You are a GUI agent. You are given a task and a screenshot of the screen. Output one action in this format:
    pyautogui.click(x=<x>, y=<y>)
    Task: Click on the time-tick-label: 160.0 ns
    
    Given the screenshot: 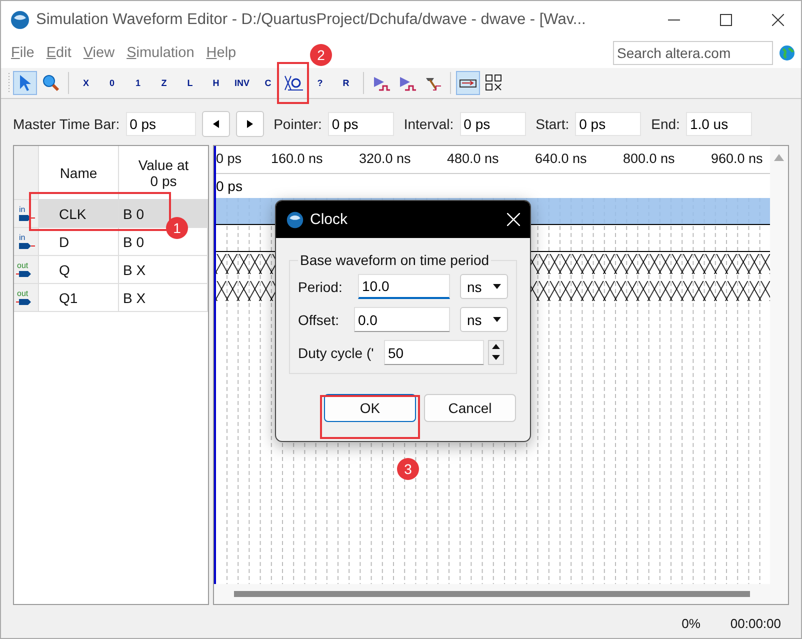 What is the action you would take?
    pyautogui.click(x=297, y=158)
    